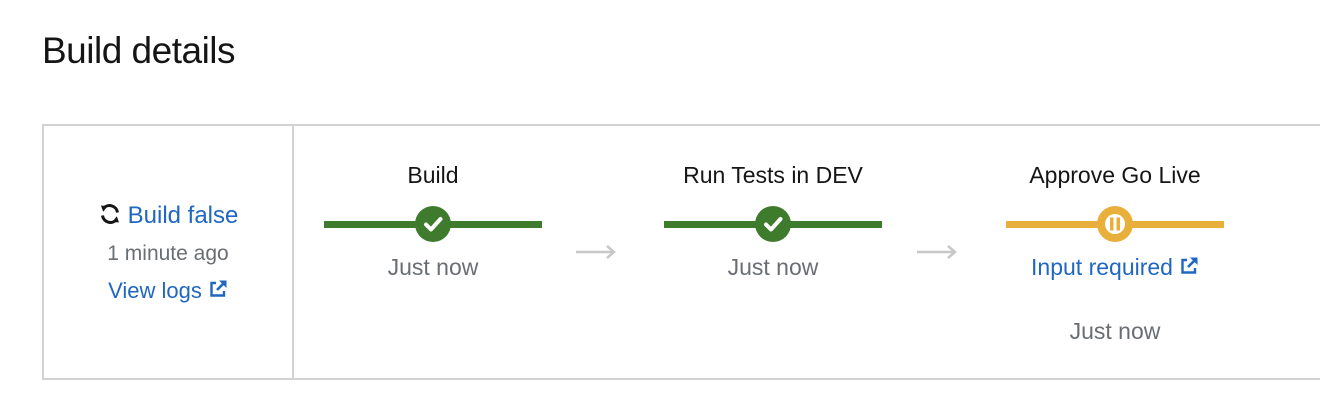 The height and width of the screenshot is (412, 1320). Describe the element at coordinates (433, 252) in the screenshot. I see `stage-build: Build Just now` at that location.